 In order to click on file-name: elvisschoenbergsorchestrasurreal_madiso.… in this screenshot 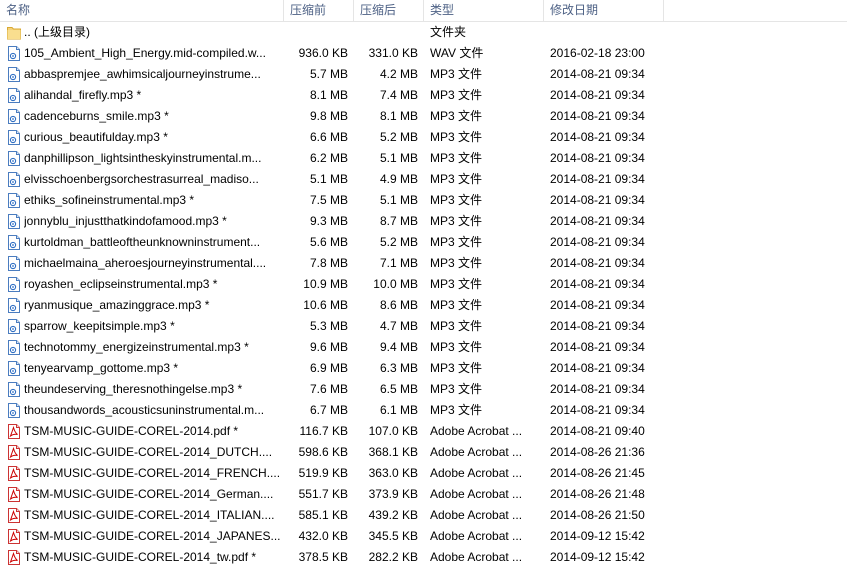, I will do `click(141, 179)`.